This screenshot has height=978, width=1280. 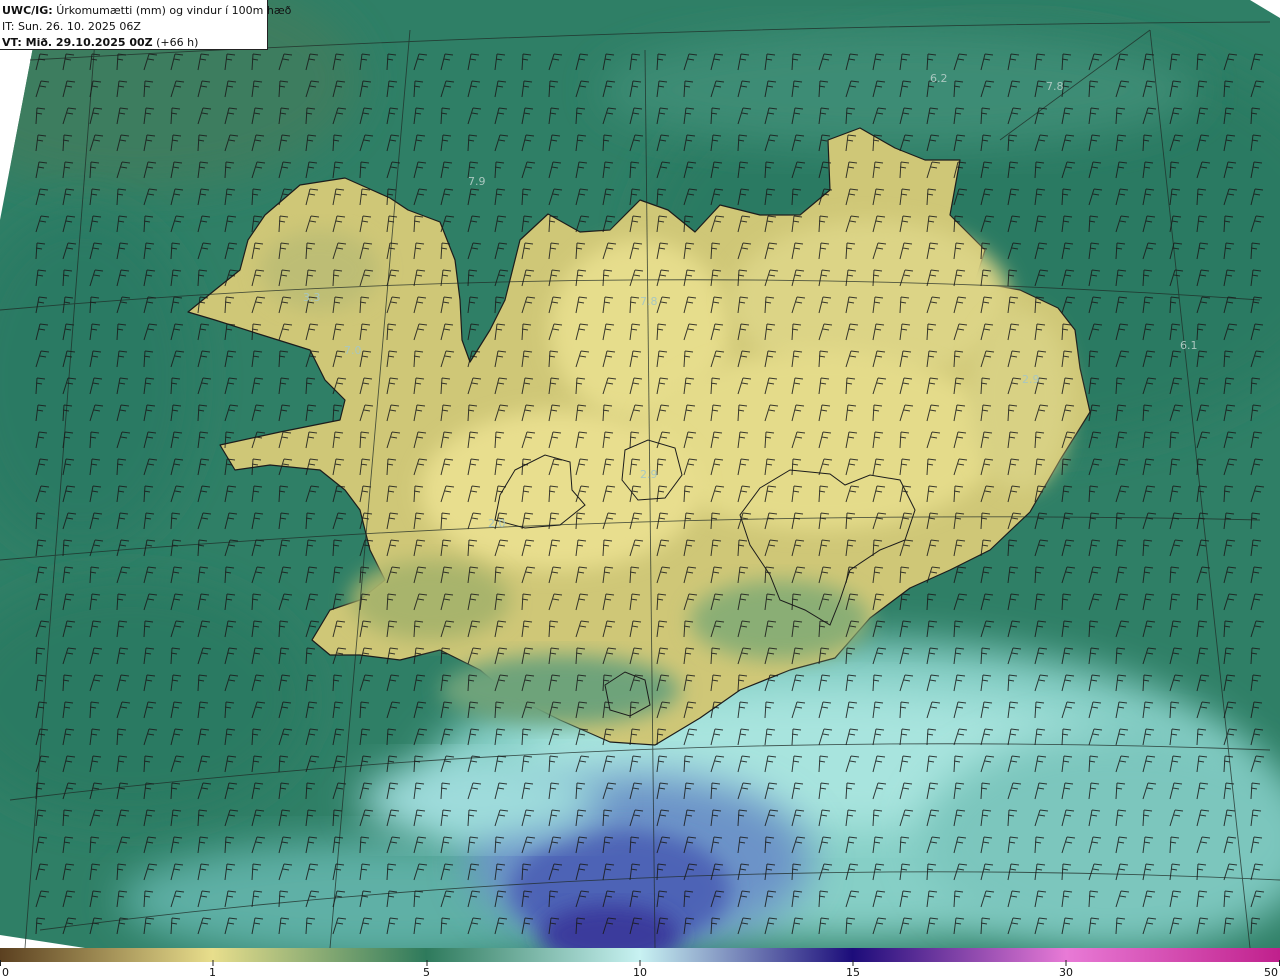 I want to click on color-legend: 0 1 5 10 15 30 50, so click(x=640, y=963).